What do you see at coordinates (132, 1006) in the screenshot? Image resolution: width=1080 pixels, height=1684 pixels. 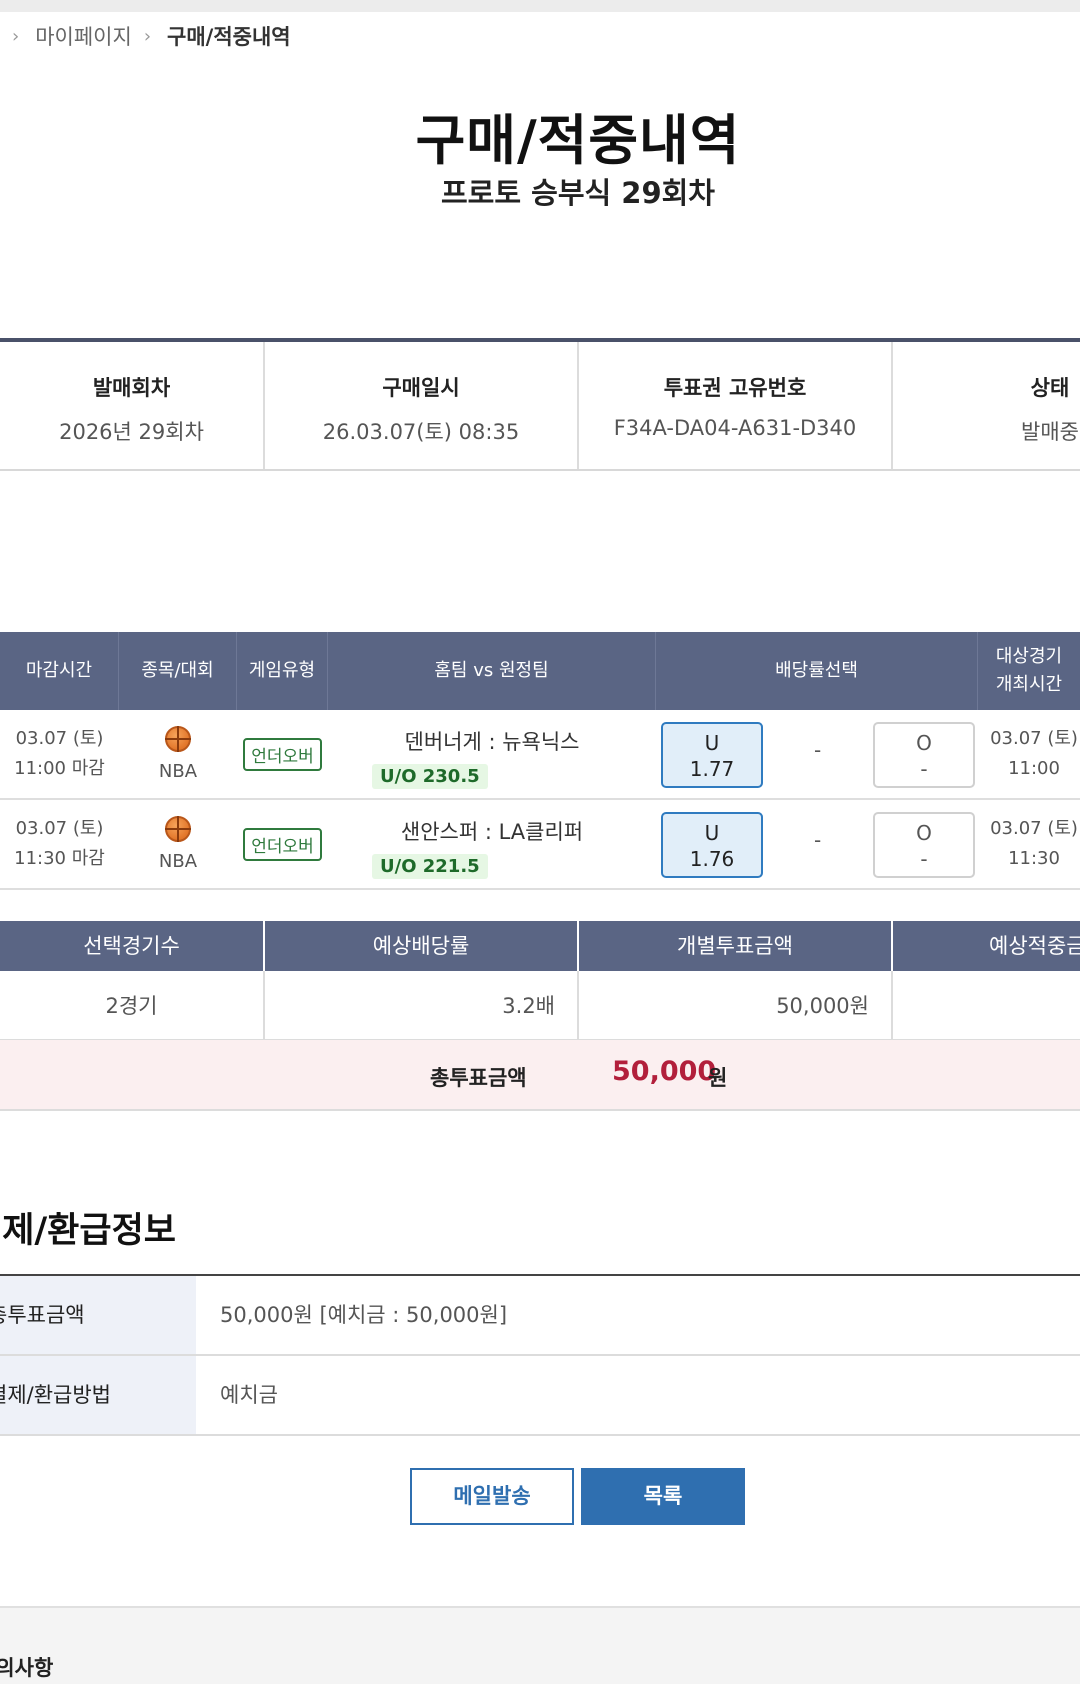 I see `summary-games-value: 2경기` at bounding box center [132, 1006].